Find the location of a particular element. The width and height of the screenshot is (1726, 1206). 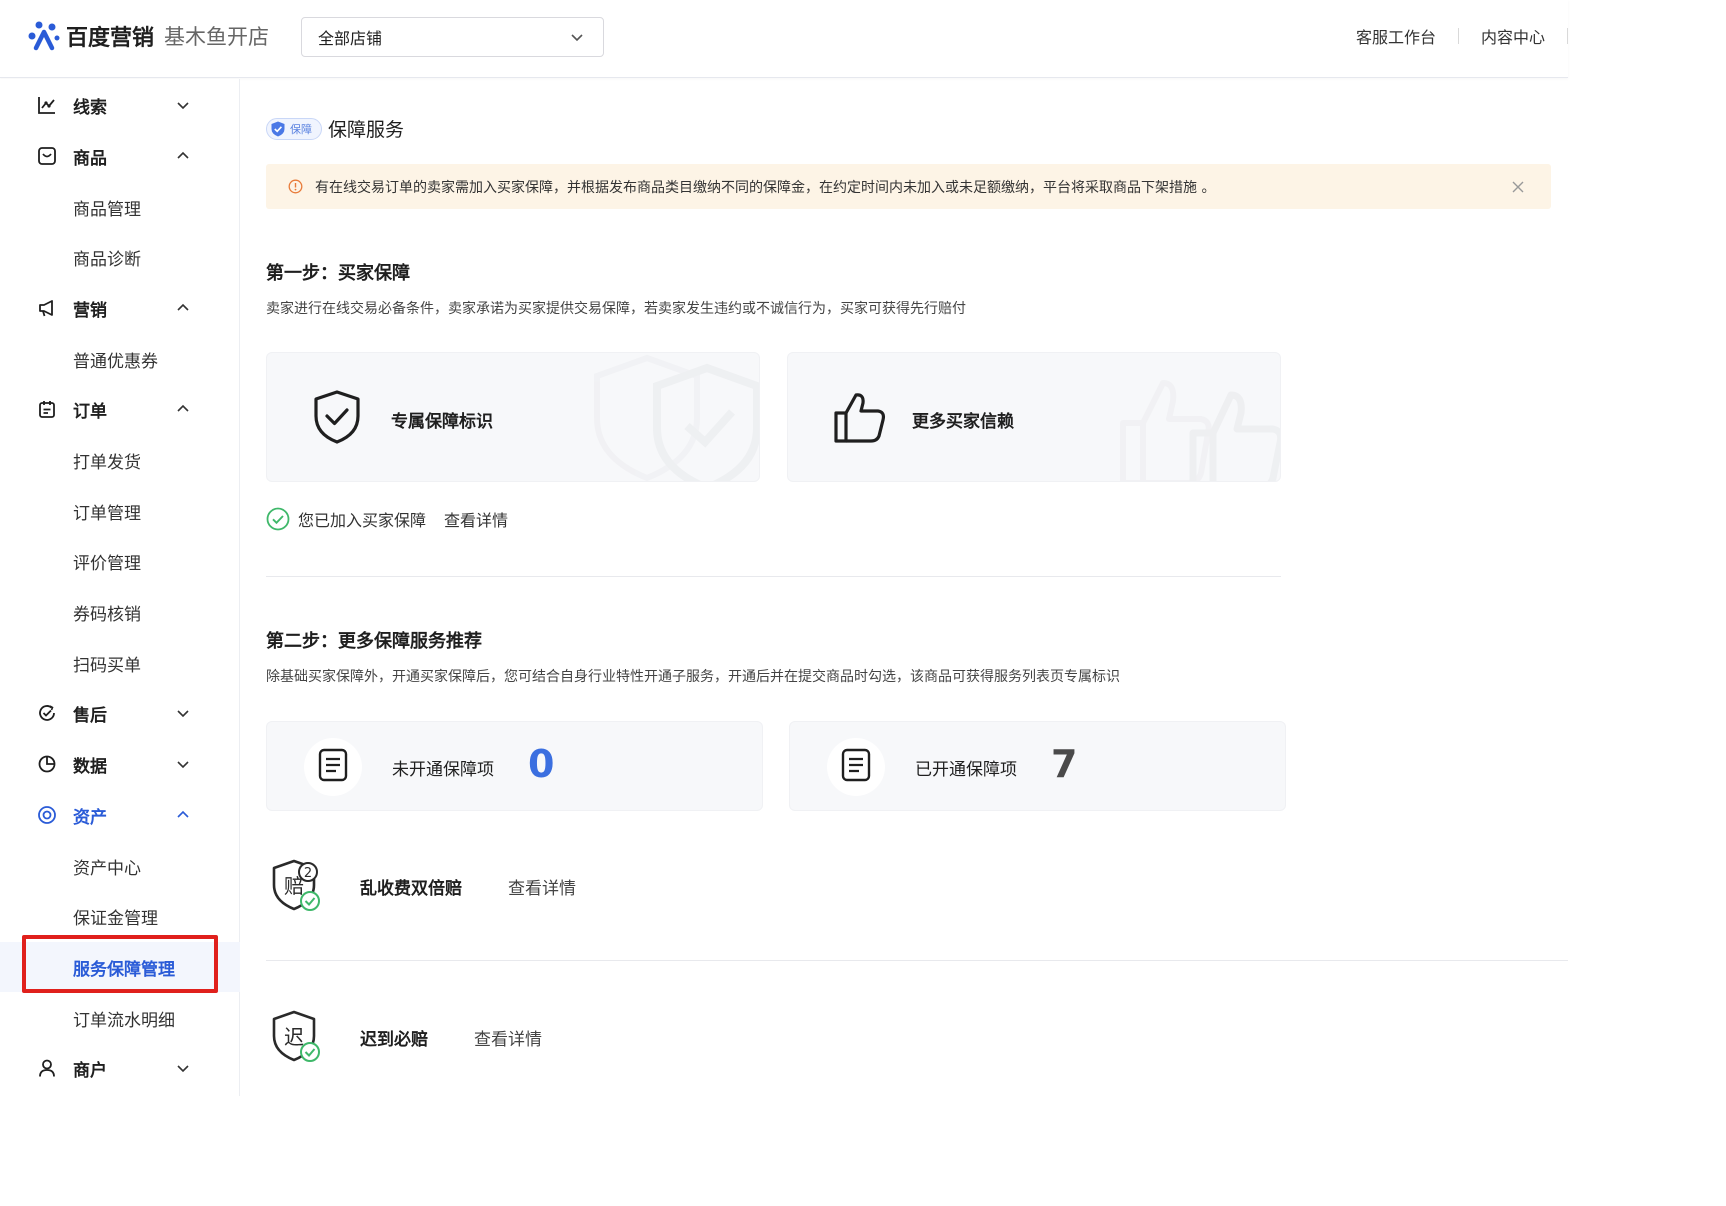

shield-icon is located at coordinates (278, 129).